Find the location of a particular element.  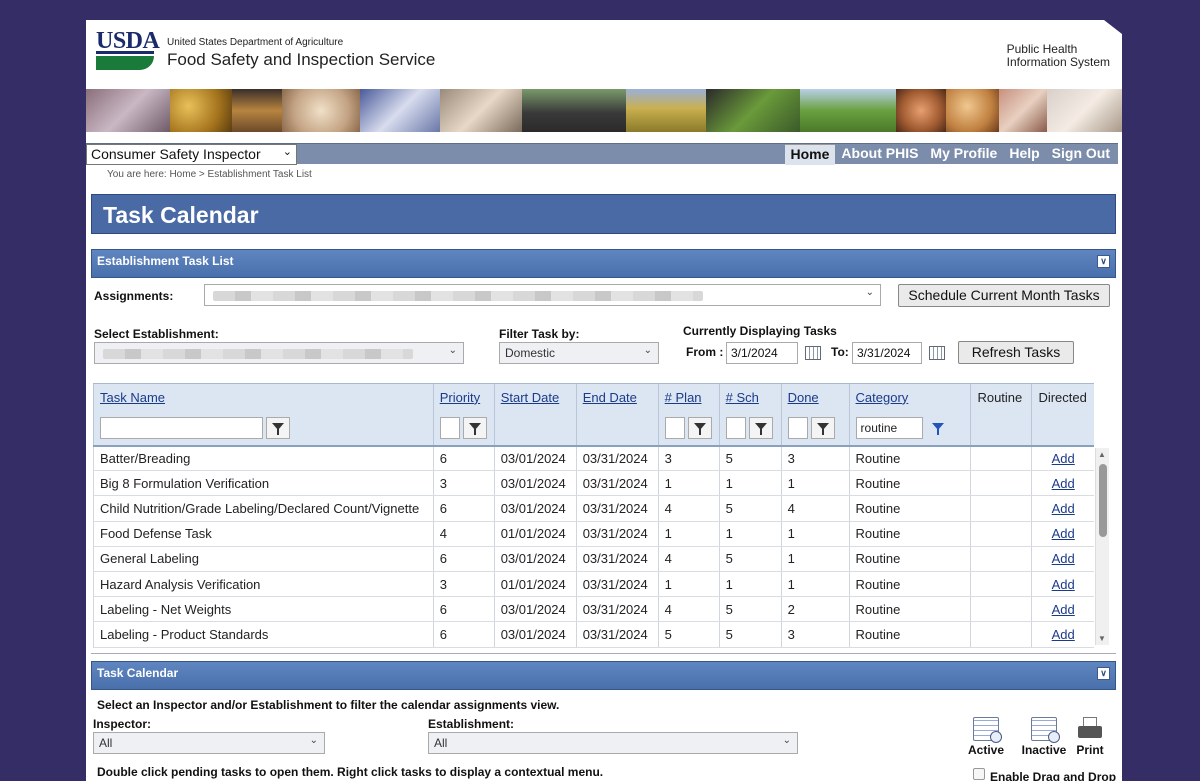

cell-plan: 3 is located at coordinates (688, 458).